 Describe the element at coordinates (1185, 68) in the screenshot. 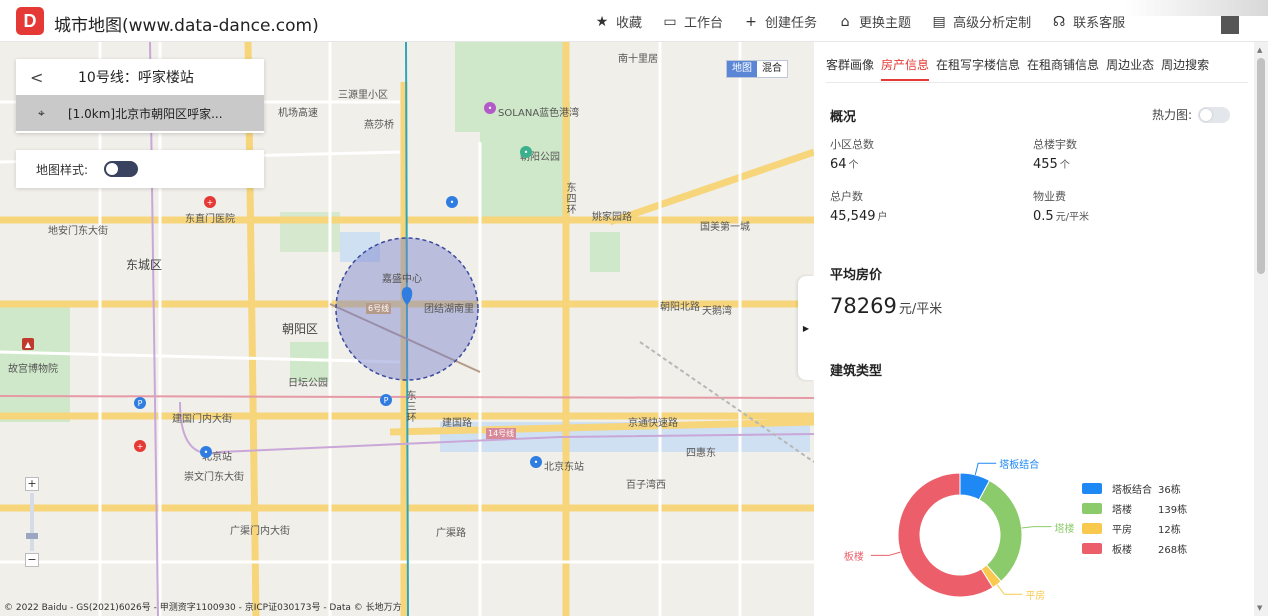

I see `tab-nearby-search: 周边搜索` at that location.